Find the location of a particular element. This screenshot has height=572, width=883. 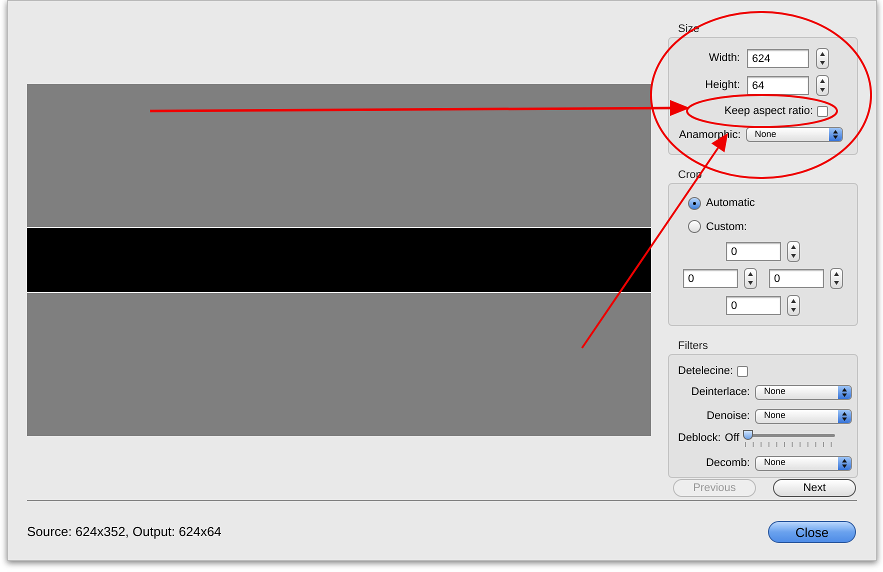

keep-aspect-label: Keep aspect ratio: is located at coordinates (768, 111).